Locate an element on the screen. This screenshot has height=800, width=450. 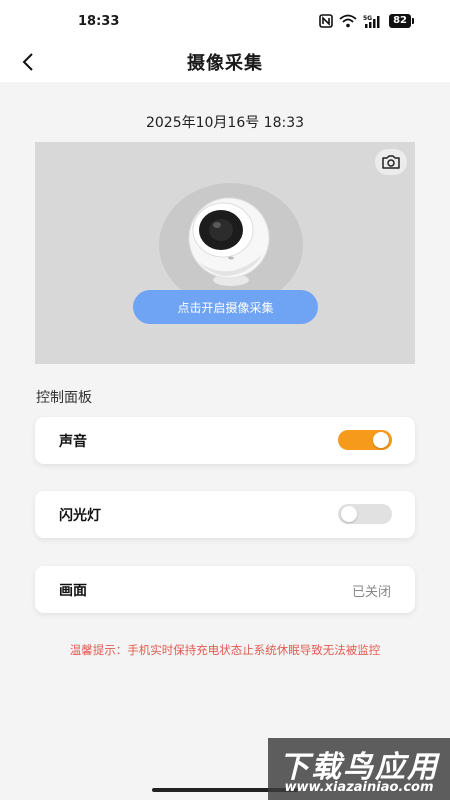
flashlight-label: 闪光灯 is located at coordinates (80, 516).